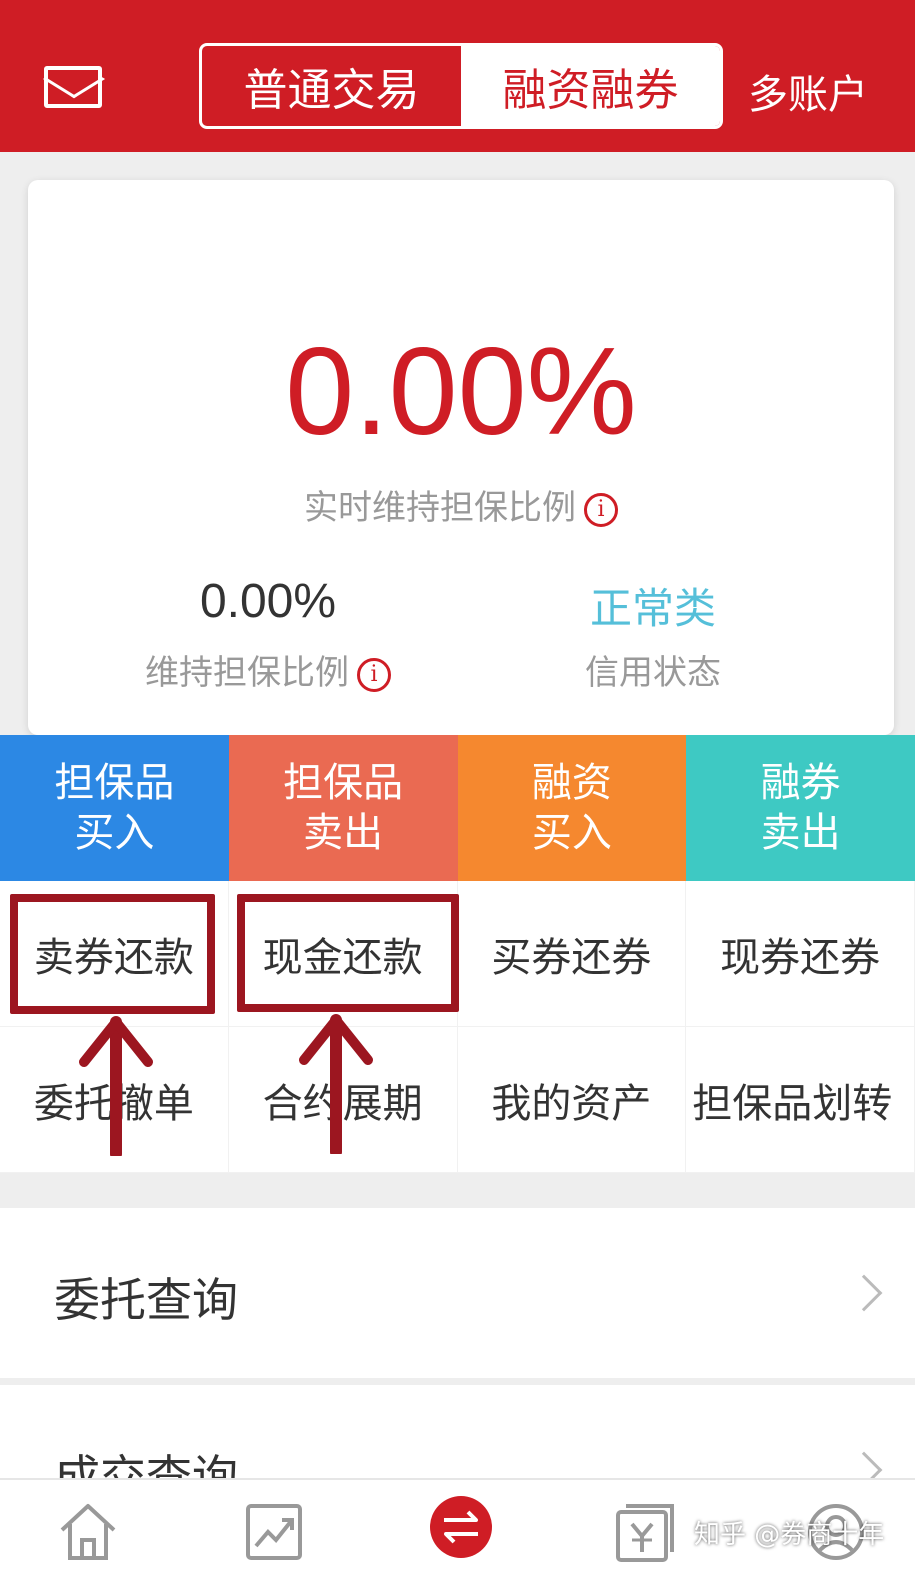 The image size is (915, 1569). I want to click on my-assets-button: 我的资产, so click(572, 1100).